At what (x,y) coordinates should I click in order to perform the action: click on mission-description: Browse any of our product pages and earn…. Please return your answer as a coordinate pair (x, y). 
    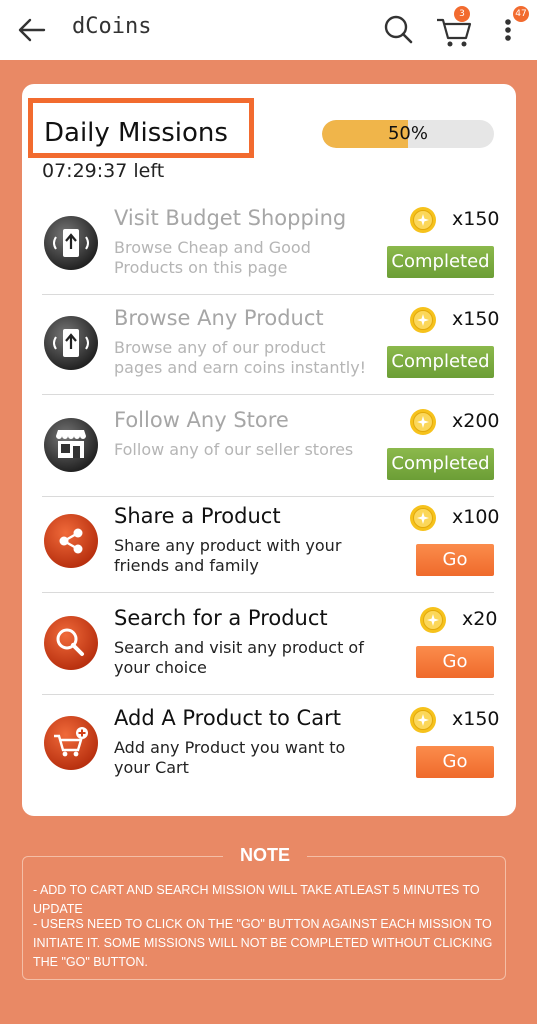
    Looking at the image, I should click on (240, 357).